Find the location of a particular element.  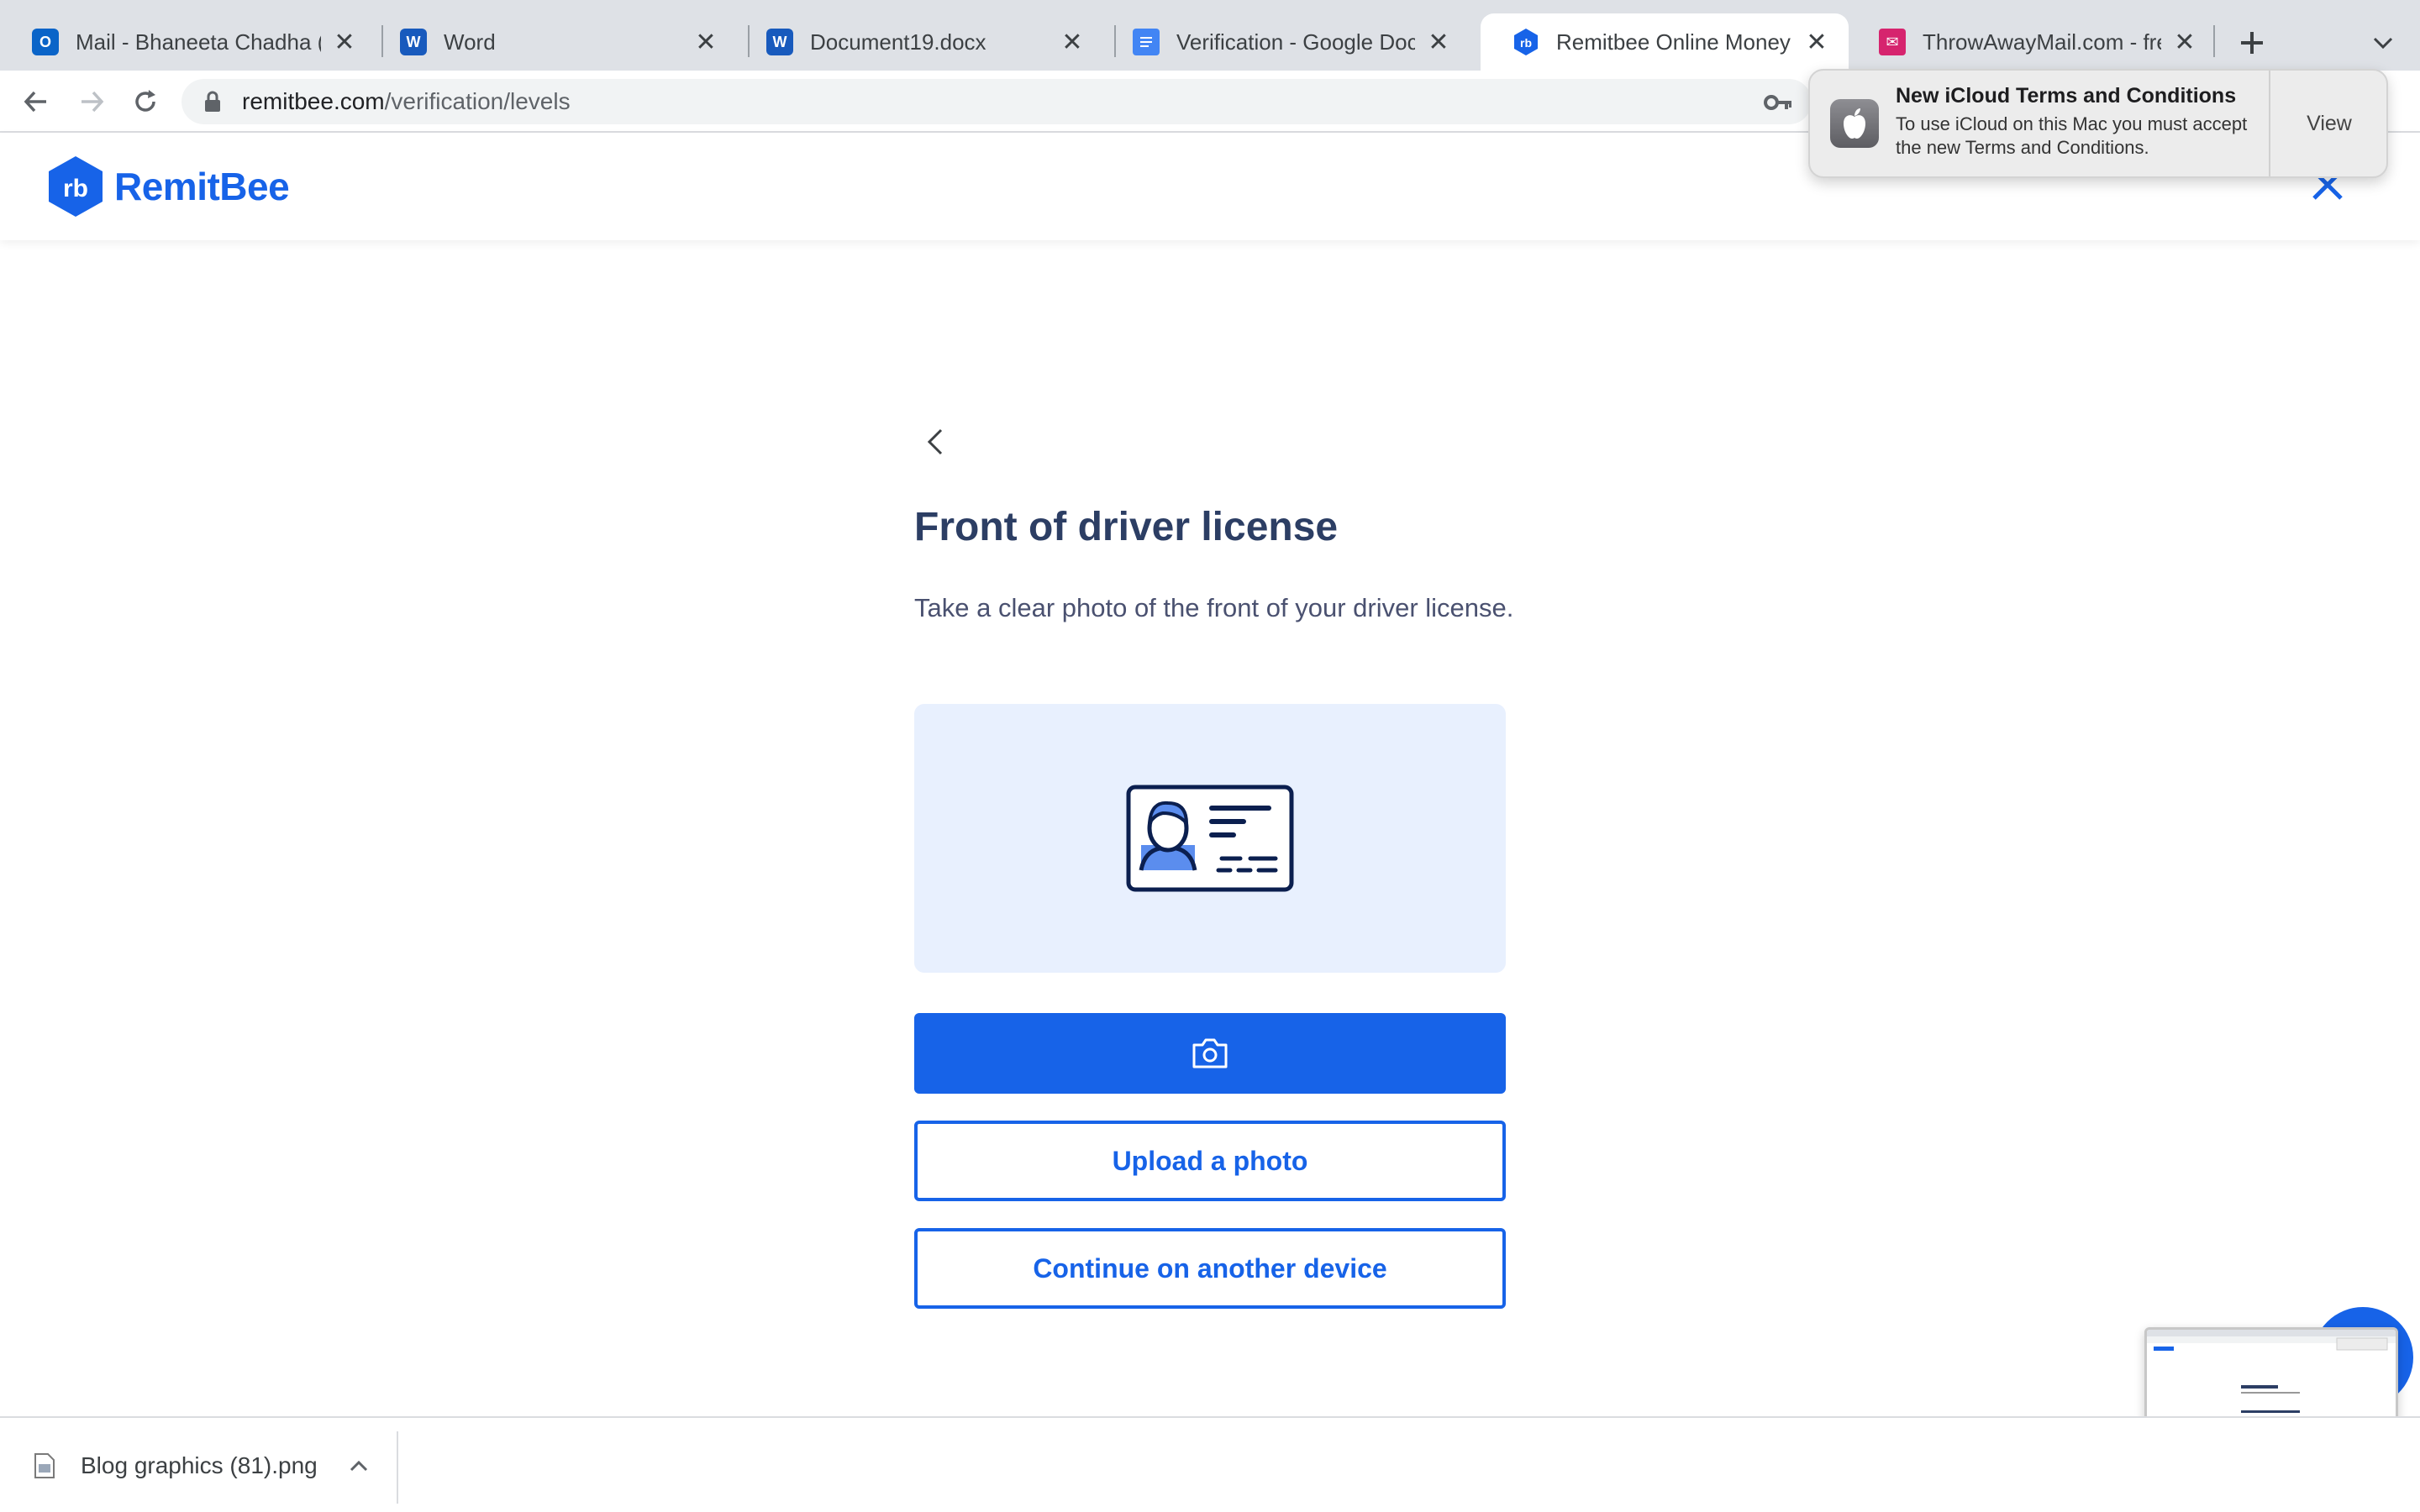

throwawaymail-icon: ✉ is located at coordinates (1892, 42).